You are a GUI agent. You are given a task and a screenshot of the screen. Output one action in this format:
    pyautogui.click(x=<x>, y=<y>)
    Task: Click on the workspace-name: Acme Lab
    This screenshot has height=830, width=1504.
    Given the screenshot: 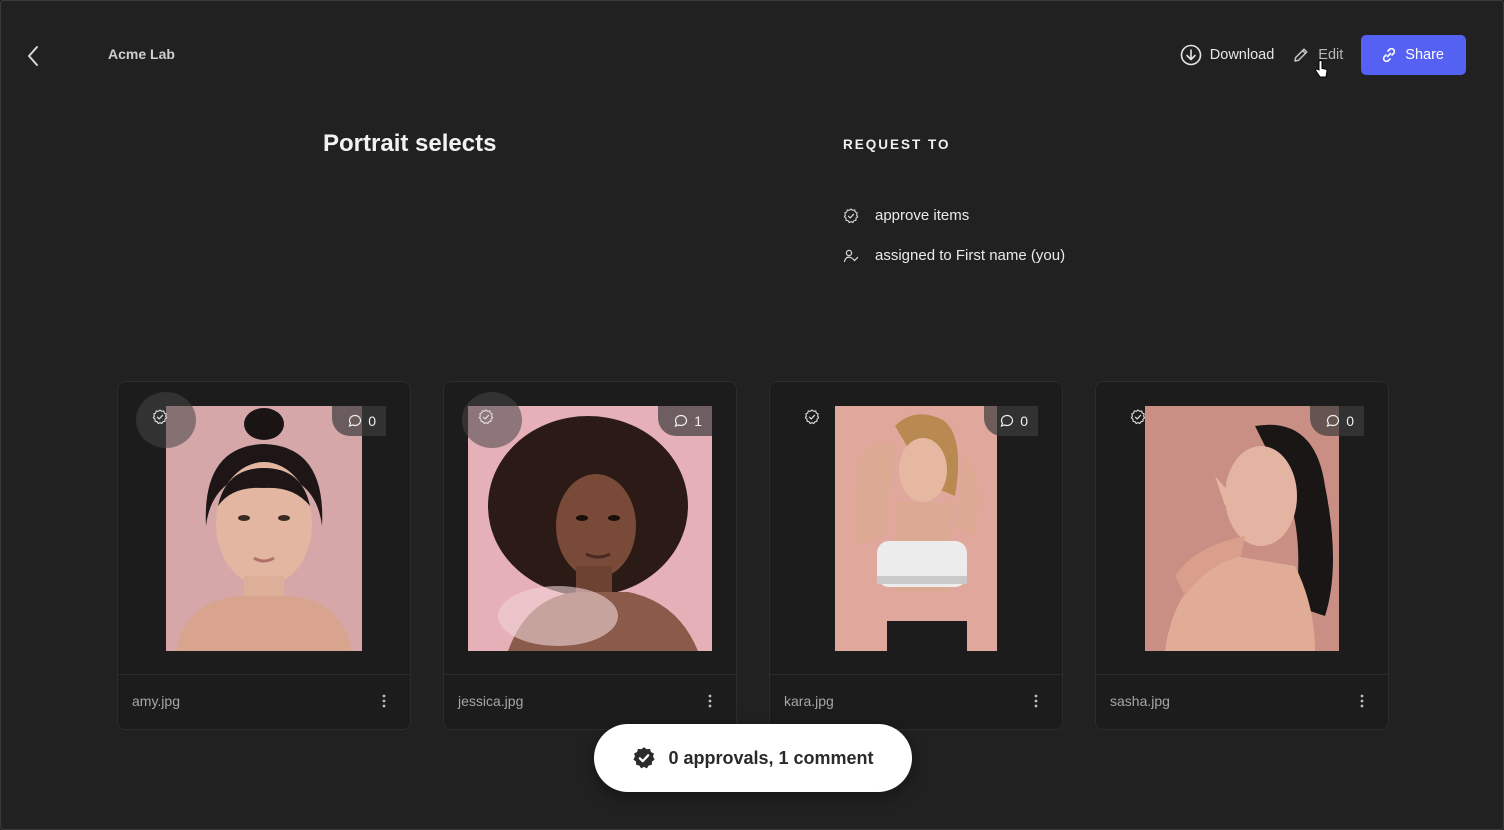 What is the action you would take?
    pyautogui.click(x=141, y=54)
    